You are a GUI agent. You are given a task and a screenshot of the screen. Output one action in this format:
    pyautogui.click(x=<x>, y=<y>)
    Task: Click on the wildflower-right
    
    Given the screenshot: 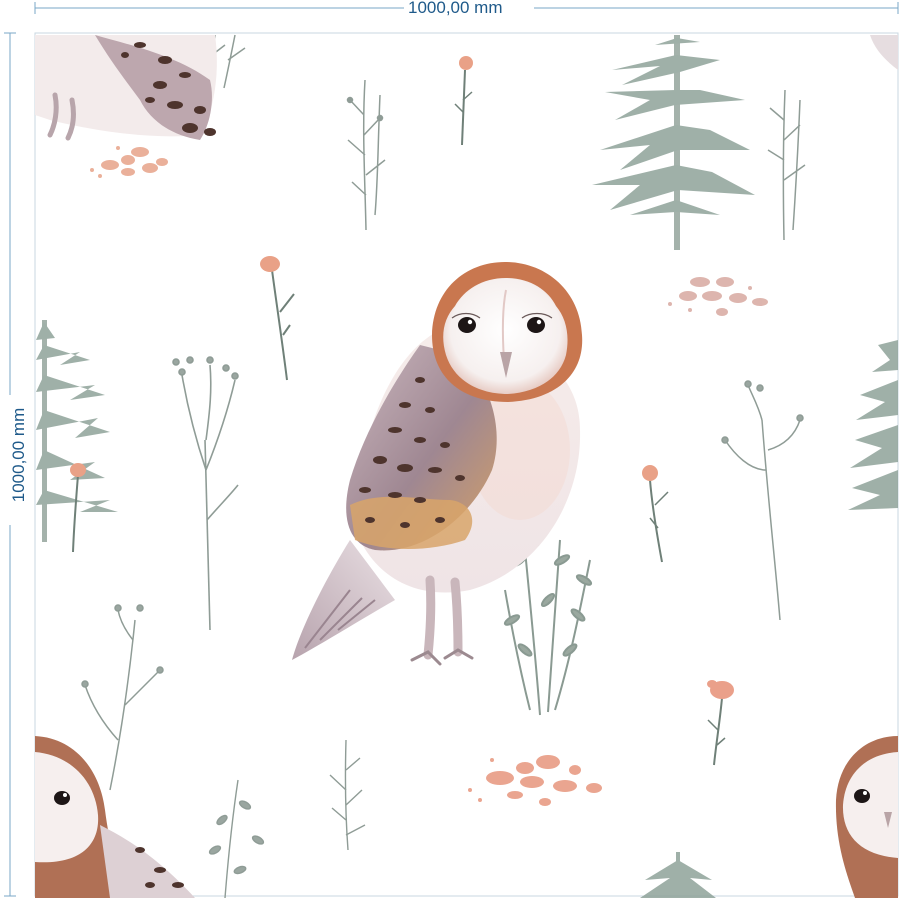 What is the action you would take?
    pyautogui.click(x=762, y=500)
    